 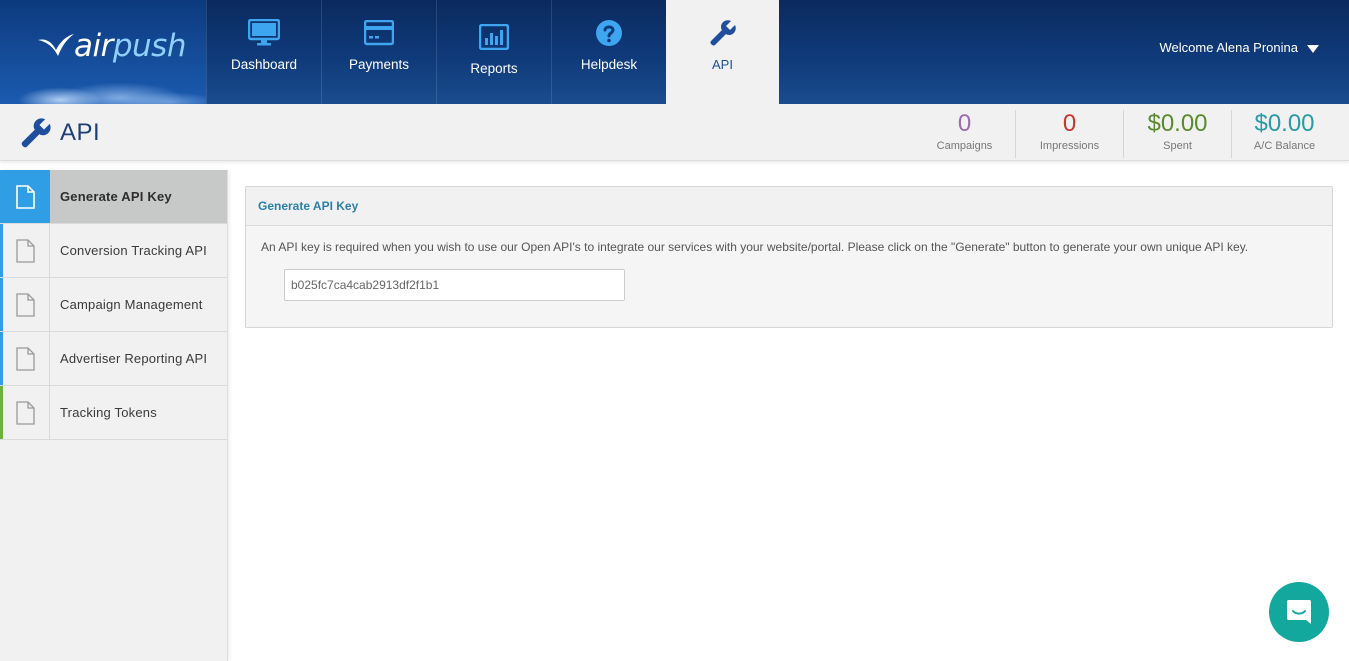 I want to click on page-title: API, so click(x=60, y=133).